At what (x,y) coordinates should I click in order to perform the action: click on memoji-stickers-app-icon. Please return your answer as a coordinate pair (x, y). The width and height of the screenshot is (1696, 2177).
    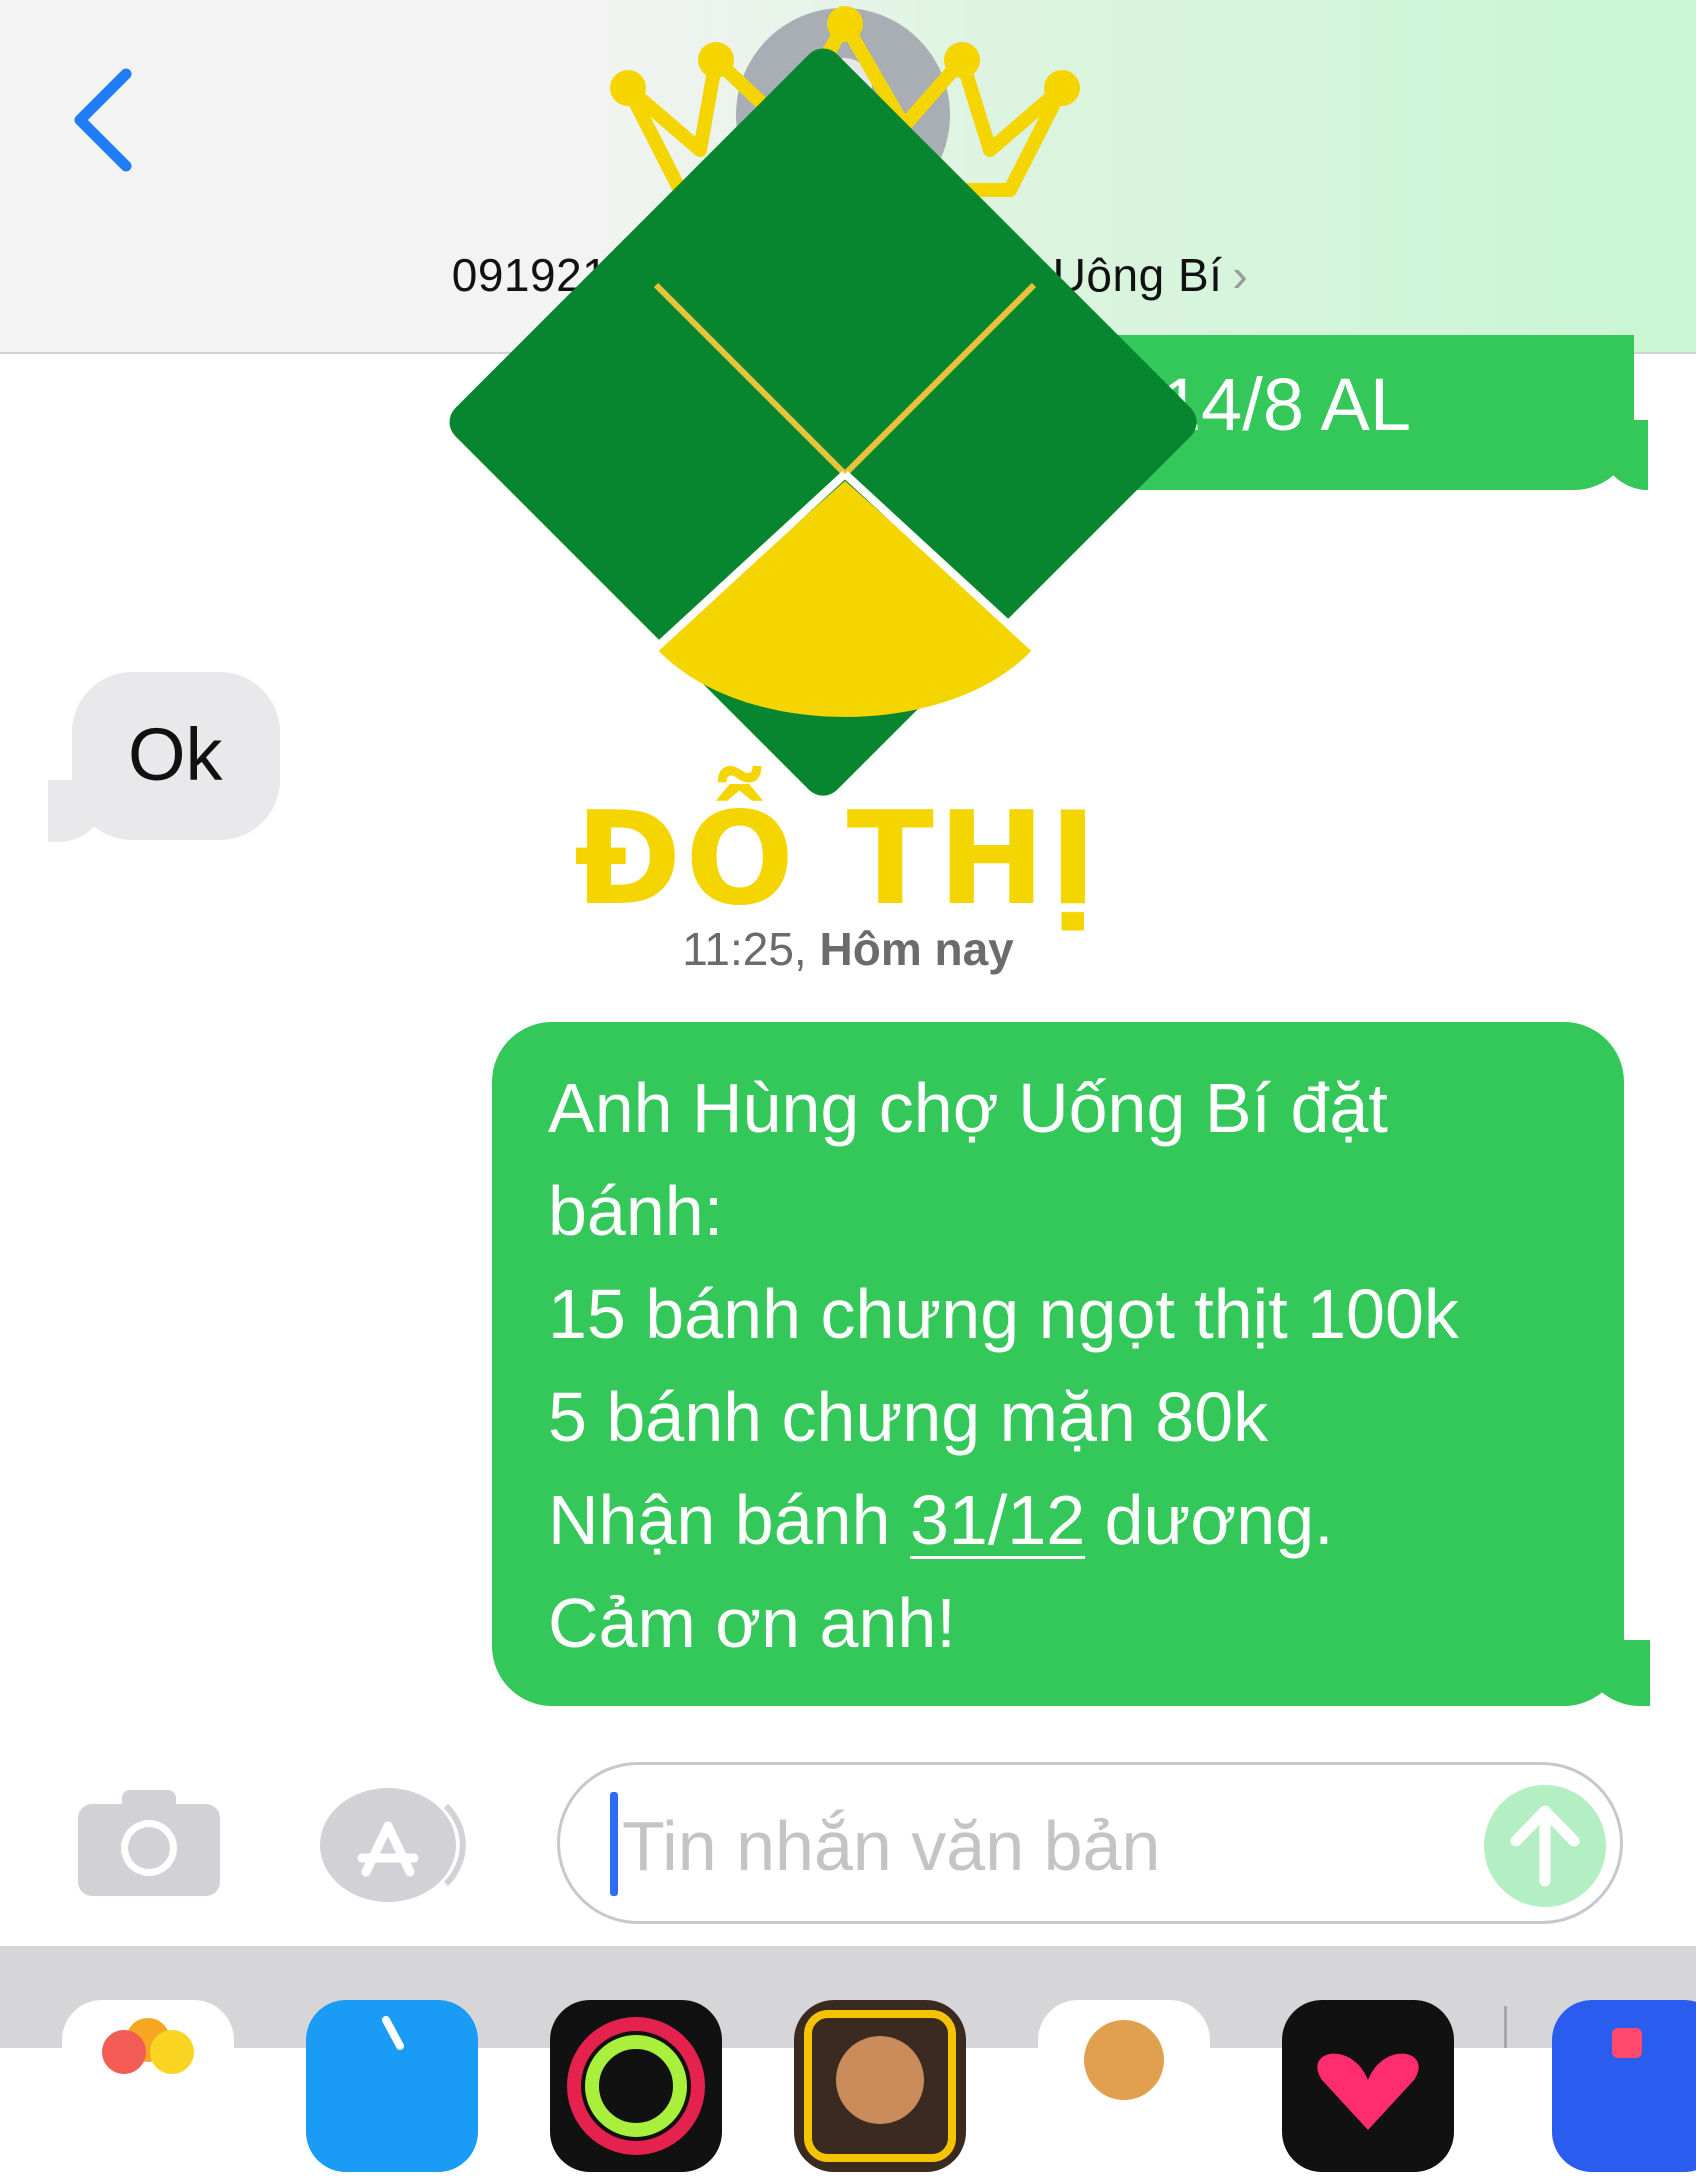
    Looking at the image, I should click on (1124, 2086).